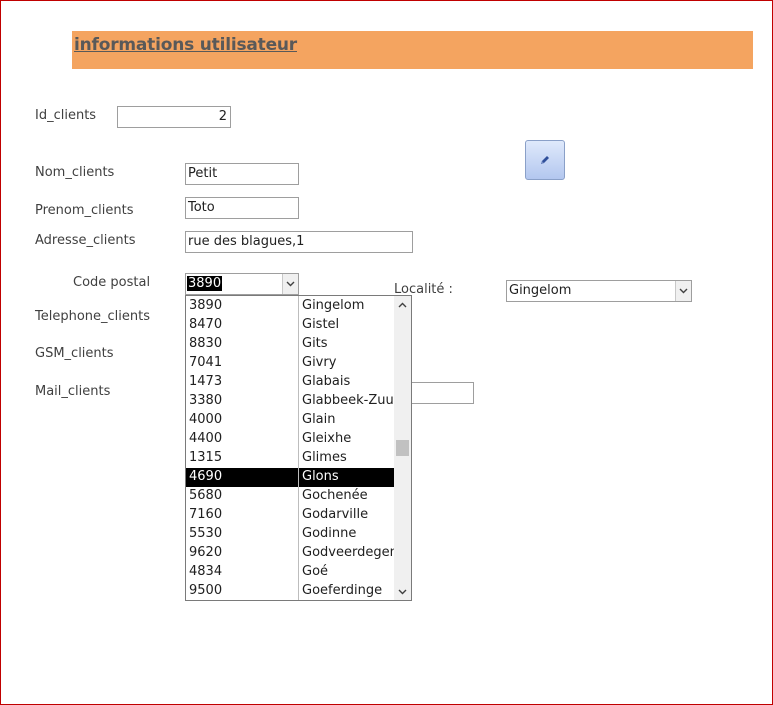 This screenshot has width=773, height=705. Describe the element at coordinates (242, 208) in the screenshot. I see `prenom-field: Toto` at that location.